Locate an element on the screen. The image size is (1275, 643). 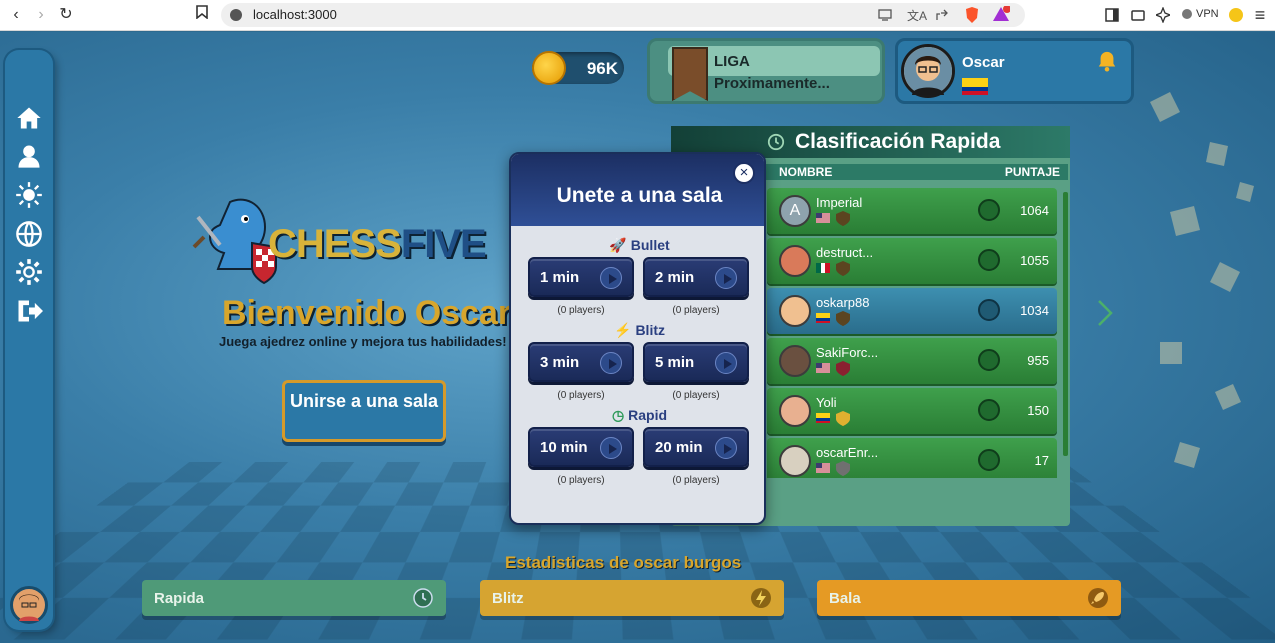
site-info-icon is located at coordinates (236, 15).